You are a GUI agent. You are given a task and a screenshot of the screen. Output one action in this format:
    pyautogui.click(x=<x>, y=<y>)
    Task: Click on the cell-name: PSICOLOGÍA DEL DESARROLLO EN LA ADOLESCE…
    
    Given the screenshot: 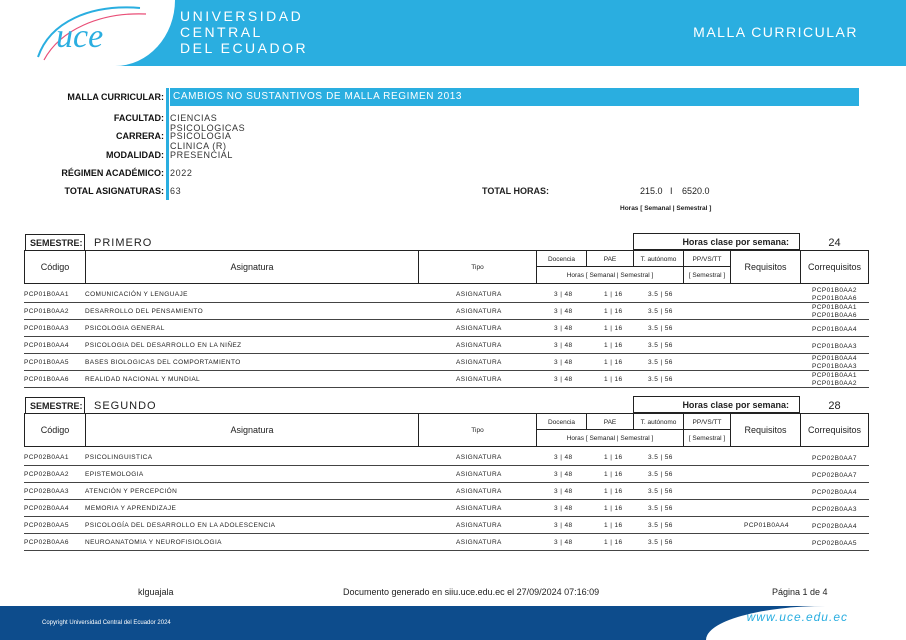 What is the action you would take?
    pyautogui.click(x=180, y=525)
    